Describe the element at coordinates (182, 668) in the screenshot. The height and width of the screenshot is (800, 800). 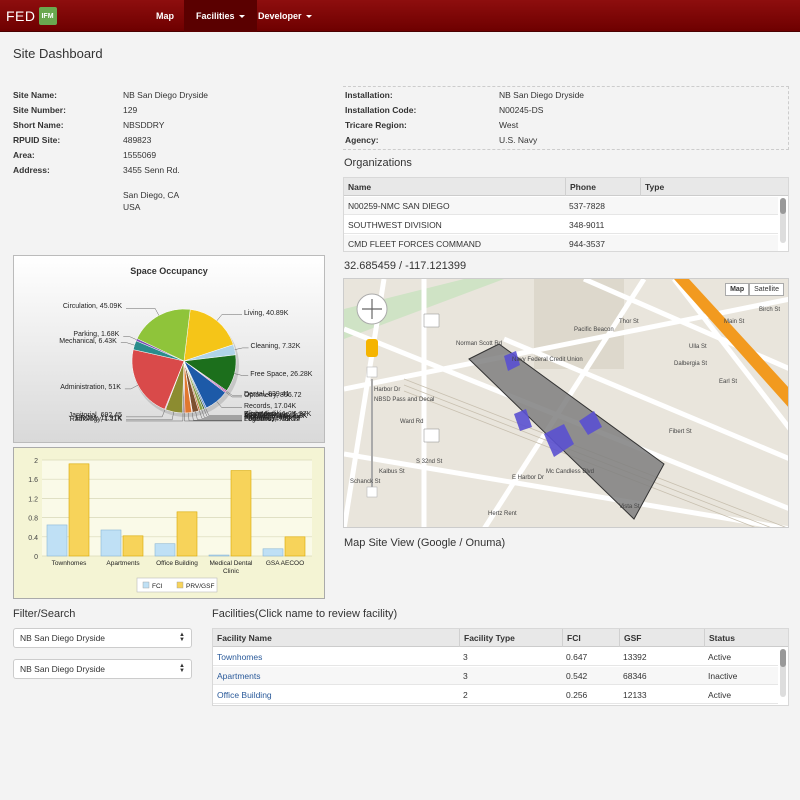
I see `select-arrows-icon: ▲ ▼` at that location.